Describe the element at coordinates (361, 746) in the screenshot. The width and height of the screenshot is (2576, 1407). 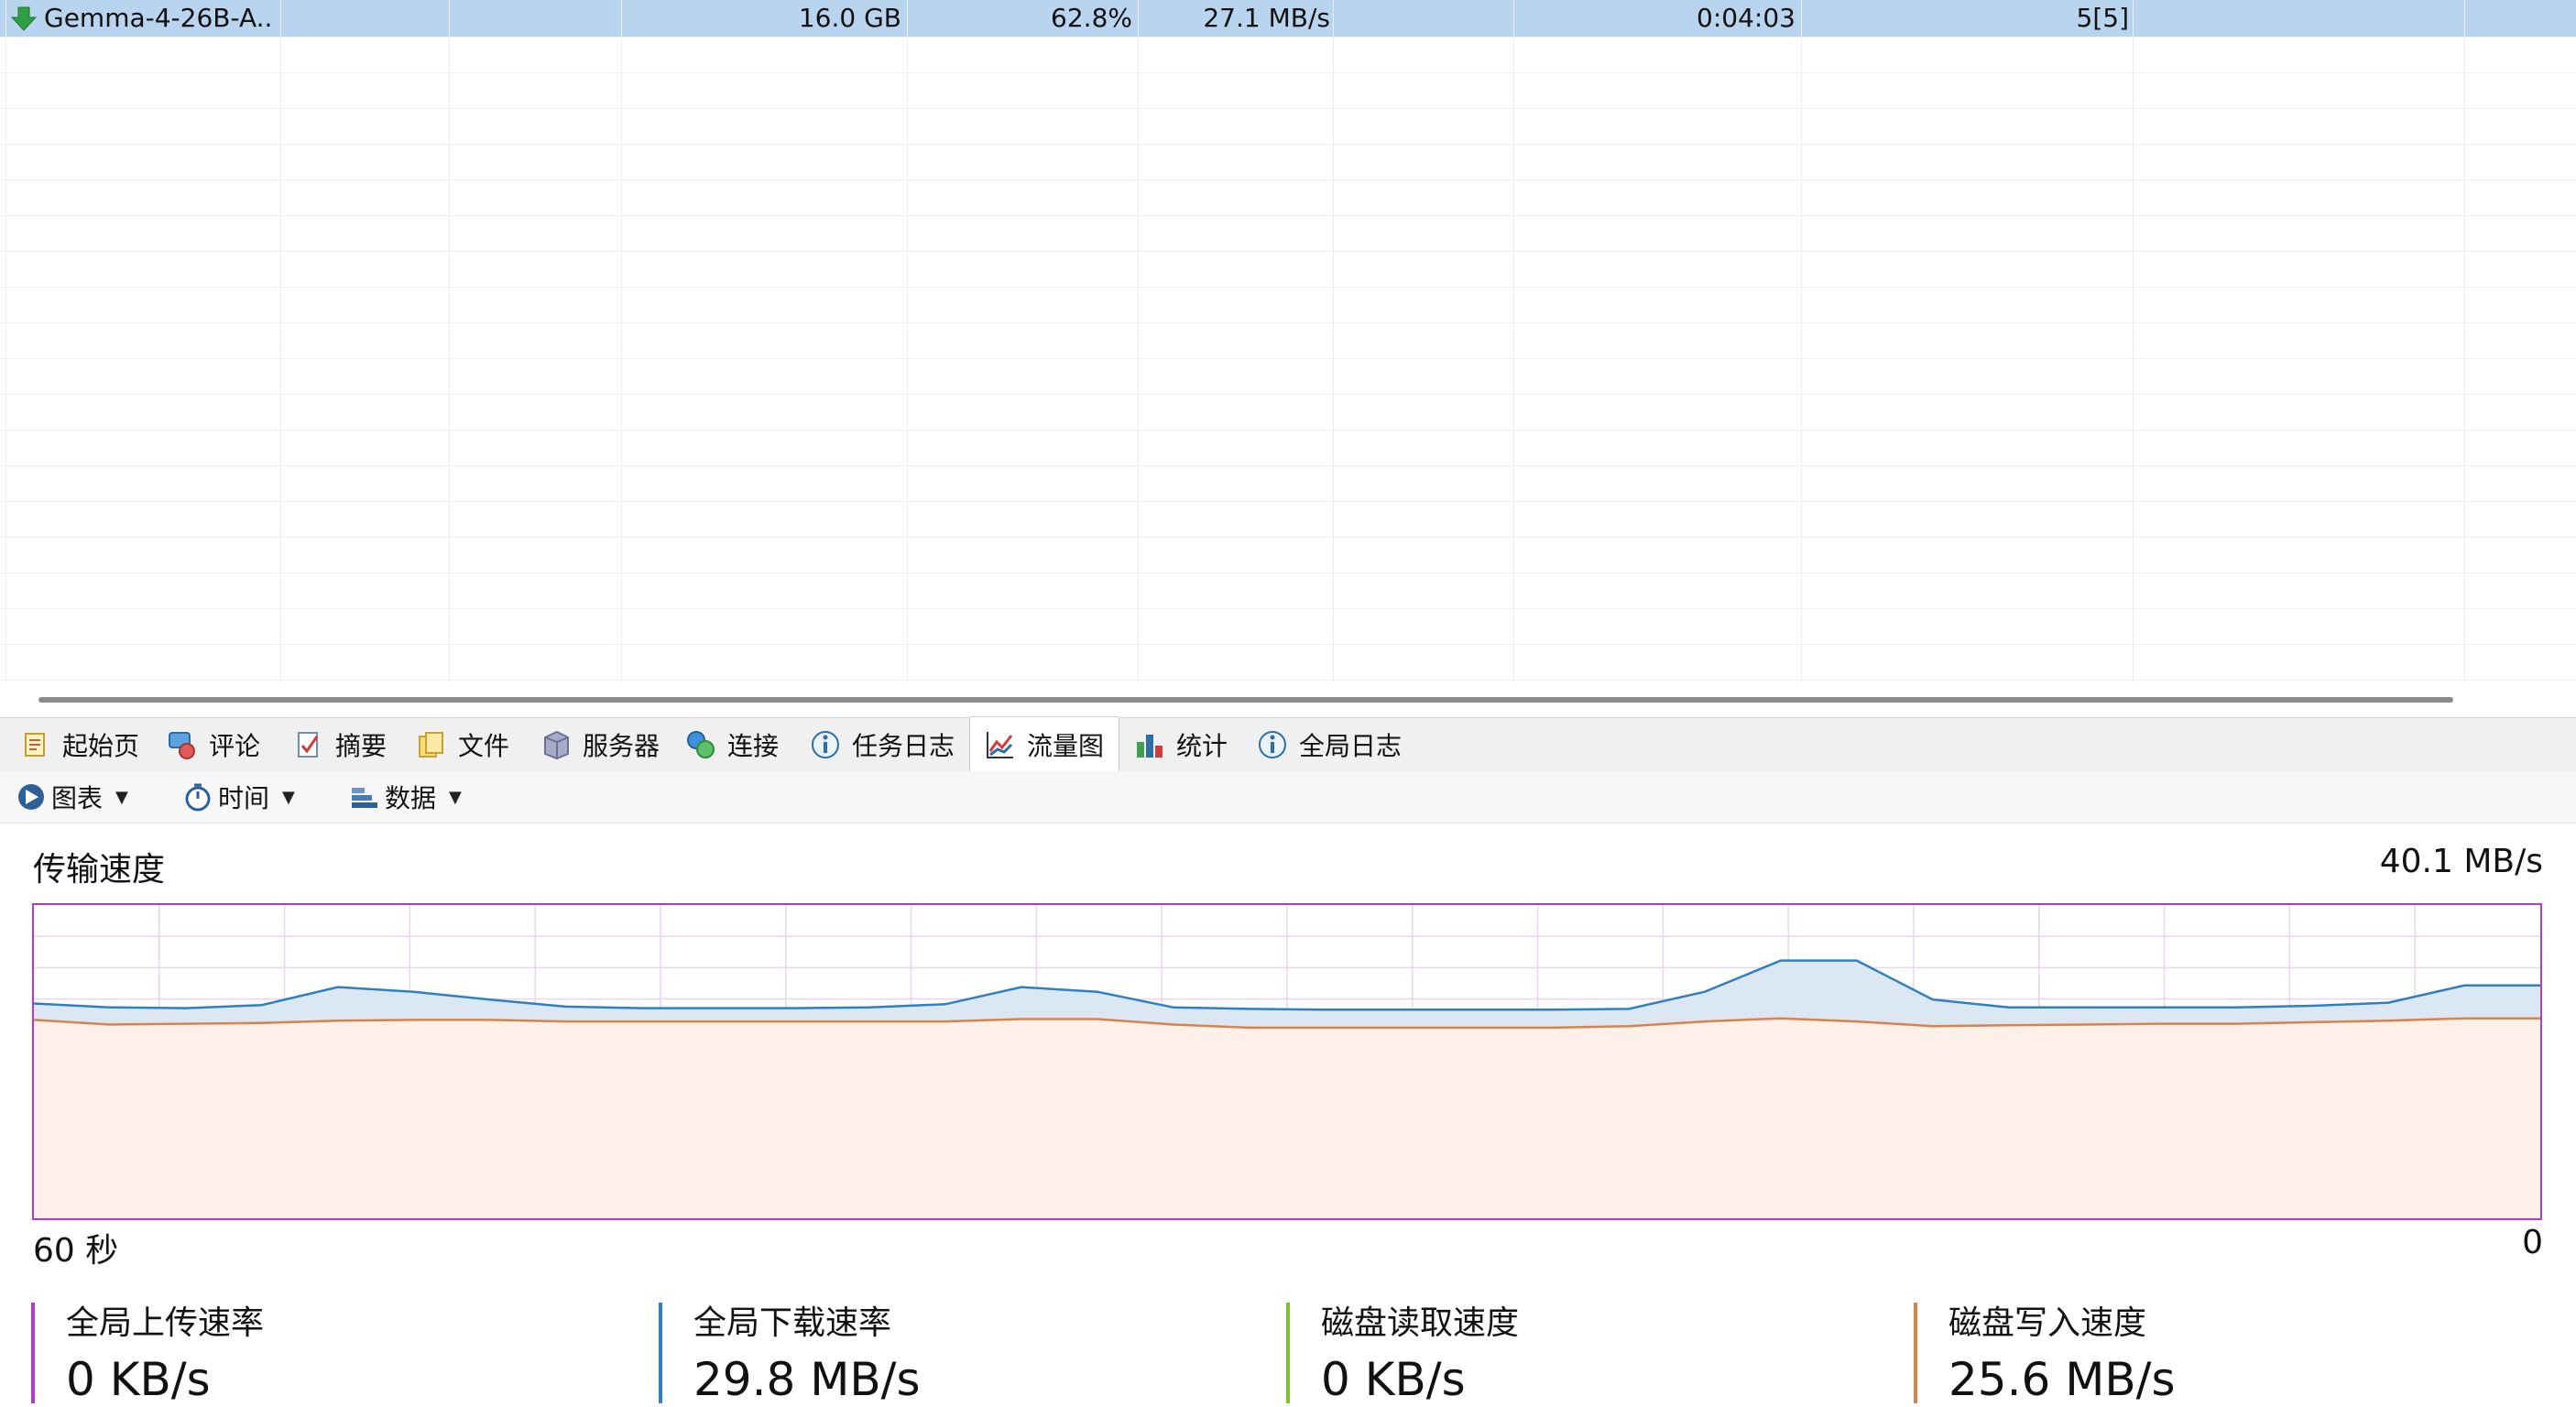
I see `tab-label: 摘要` at that location.